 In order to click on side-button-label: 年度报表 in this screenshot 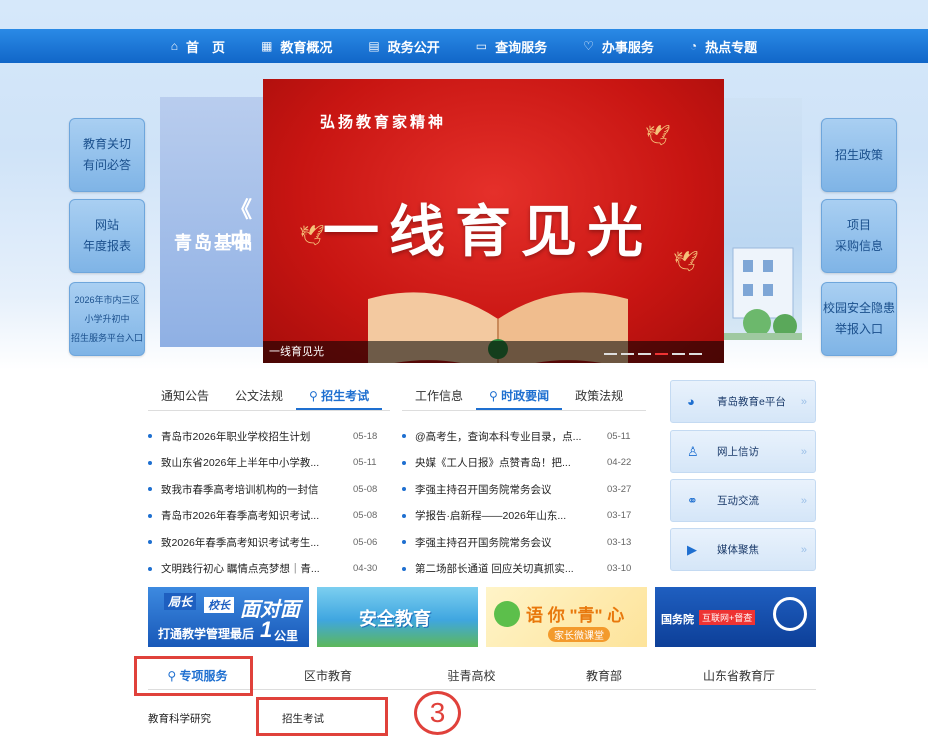, I will do `click(106, 246)`.